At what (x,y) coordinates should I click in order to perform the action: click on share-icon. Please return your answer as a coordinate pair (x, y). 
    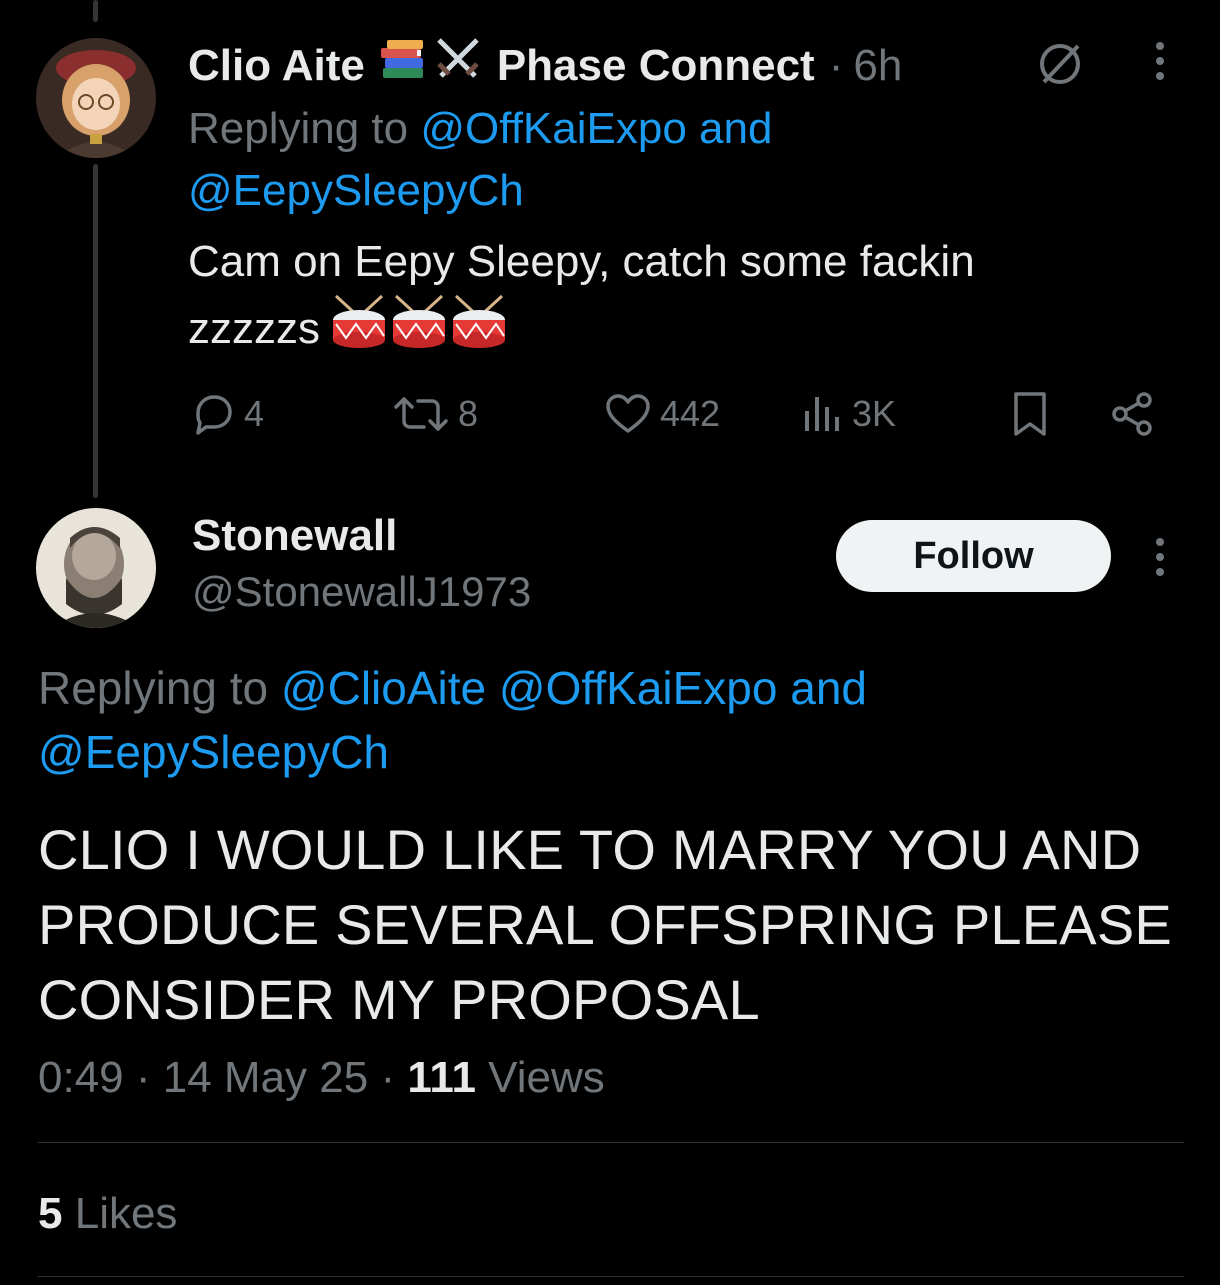
    Looking at the image, I should click on (1132, 414).